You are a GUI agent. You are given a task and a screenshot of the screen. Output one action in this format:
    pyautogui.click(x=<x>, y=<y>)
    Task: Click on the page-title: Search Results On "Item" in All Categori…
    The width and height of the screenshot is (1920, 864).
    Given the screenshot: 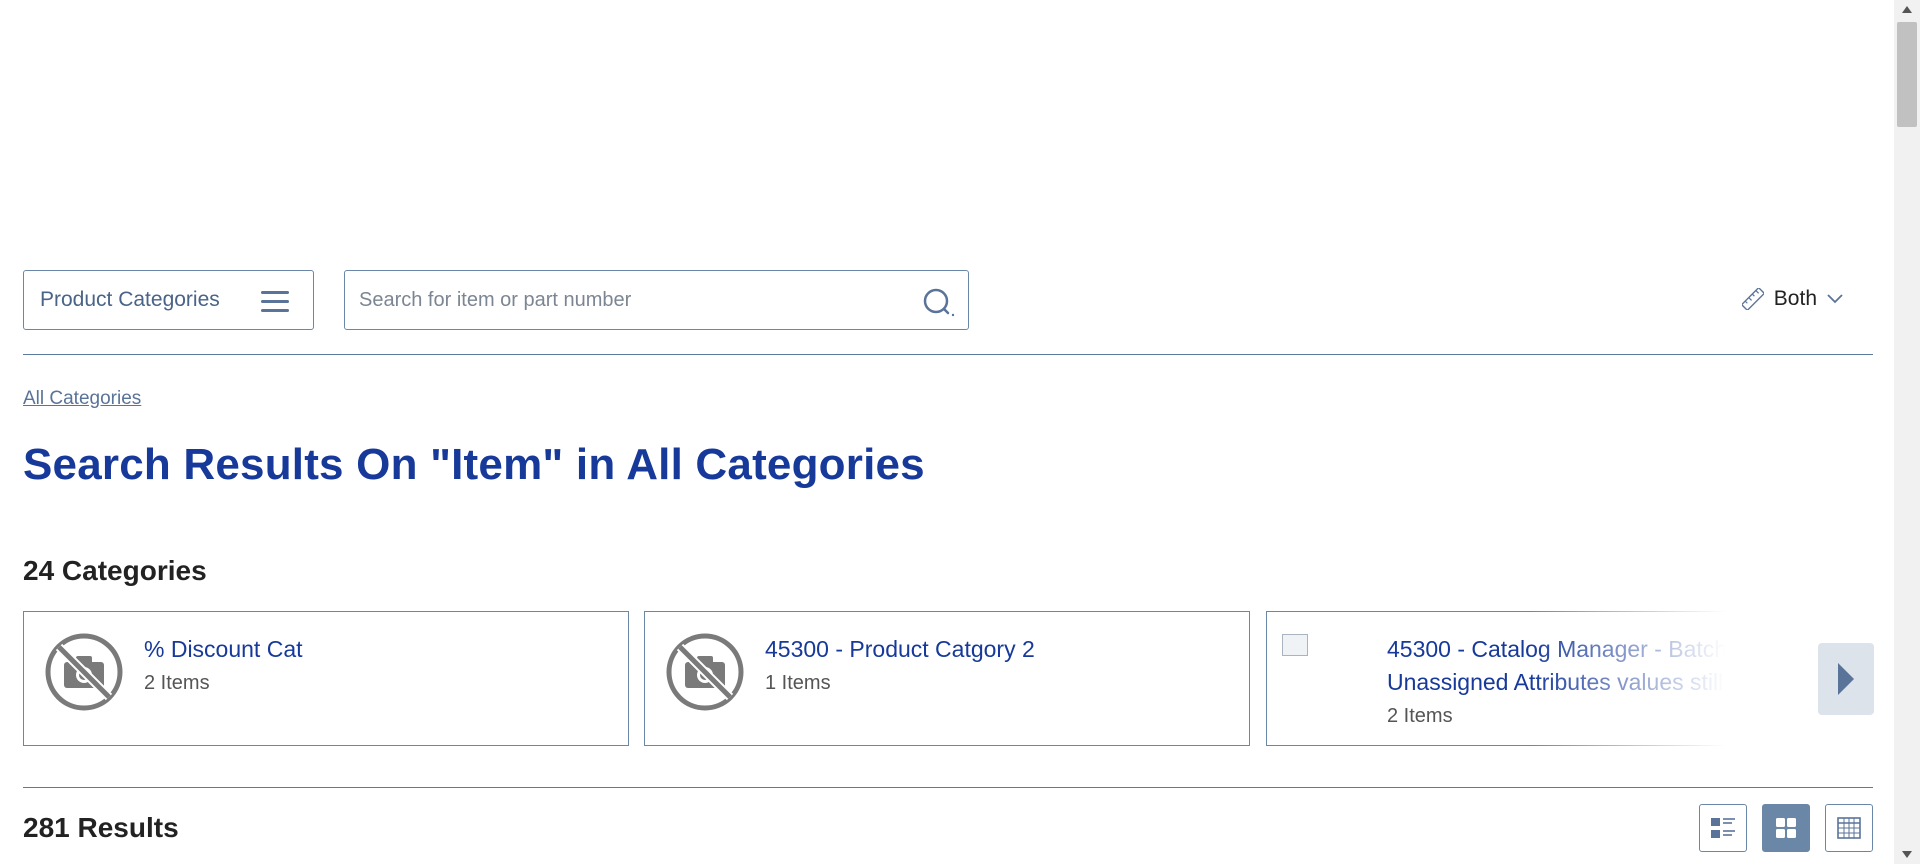 What is the action you would take?
    pyautogui.click(x=474, y=464)
    